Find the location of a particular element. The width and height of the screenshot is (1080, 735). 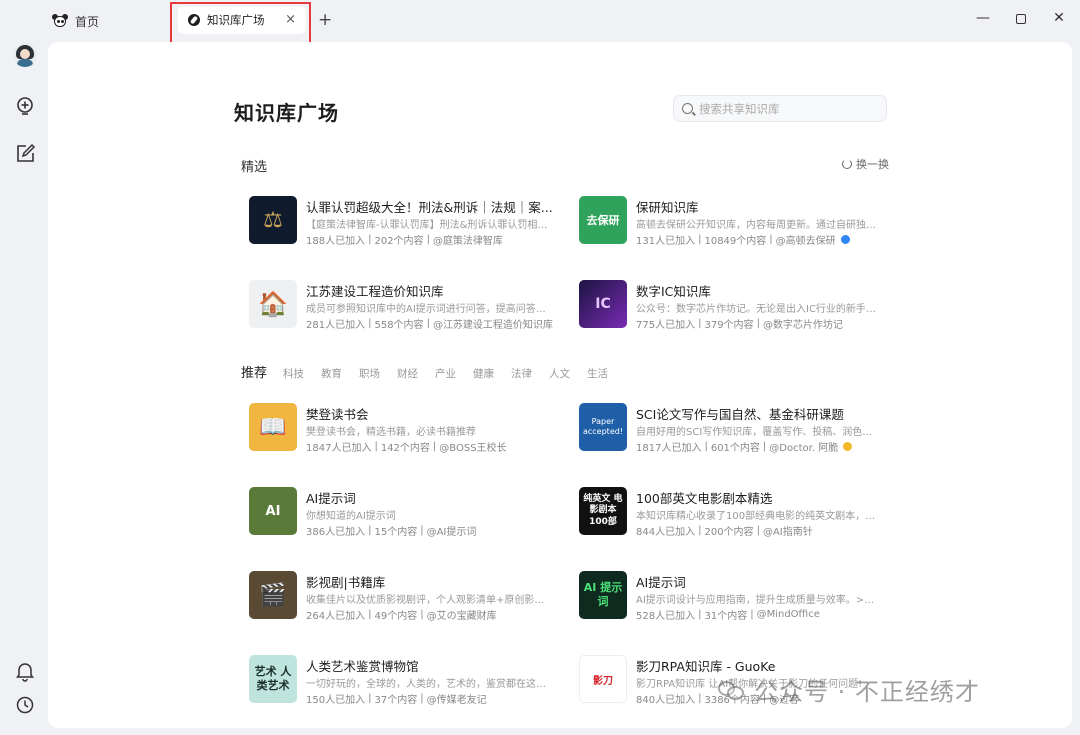

maximize-icon is located at coordinates (1021, 19).